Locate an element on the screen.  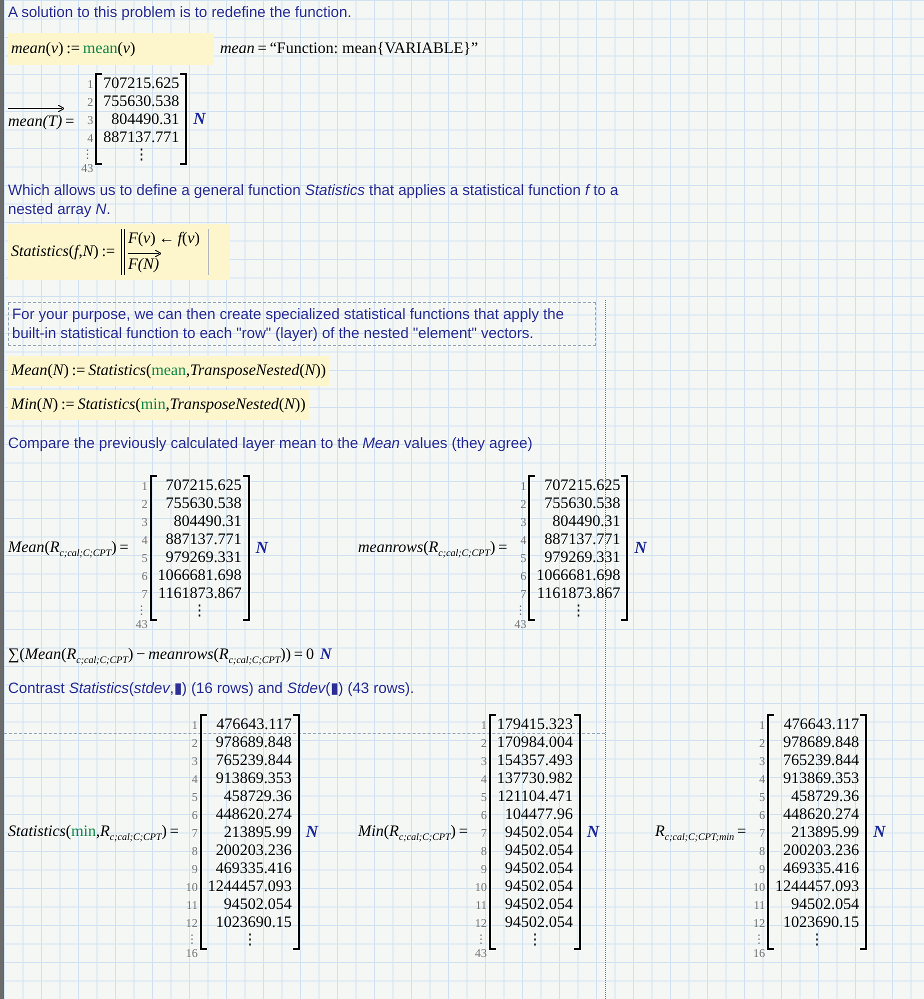
matrix-value: 154357.493 is located at coordinates (534, 761).